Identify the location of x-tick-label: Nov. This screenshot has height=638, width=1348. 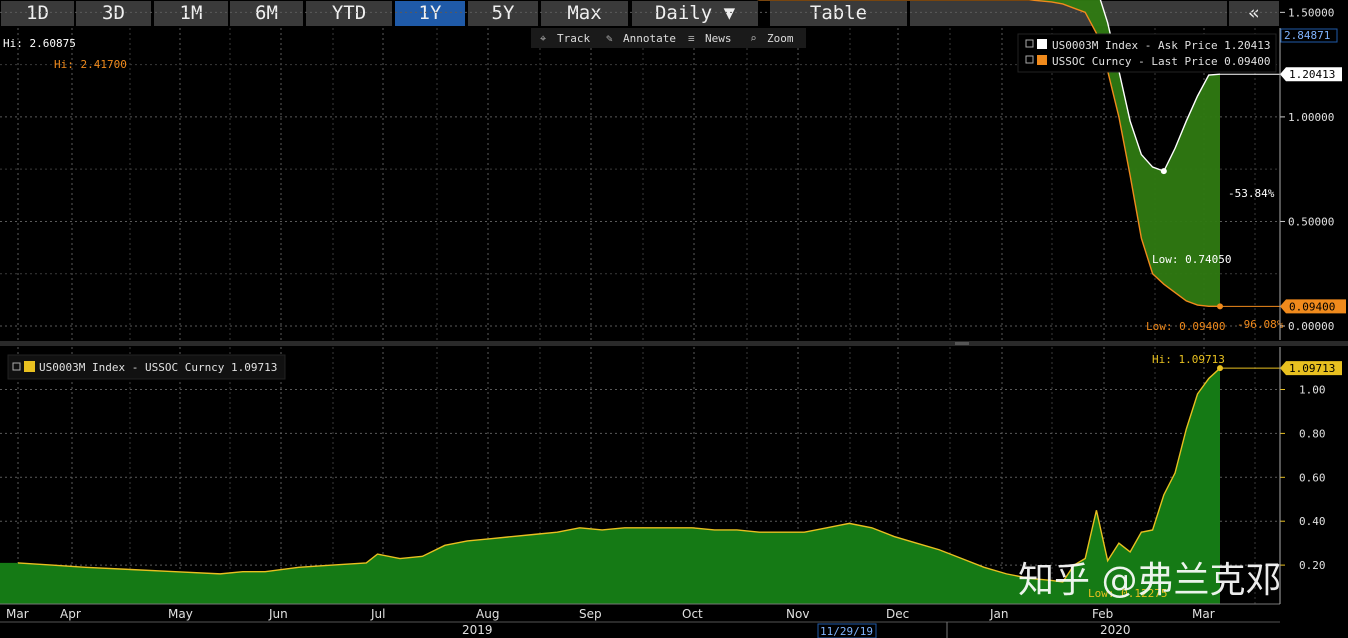
(797, 614).